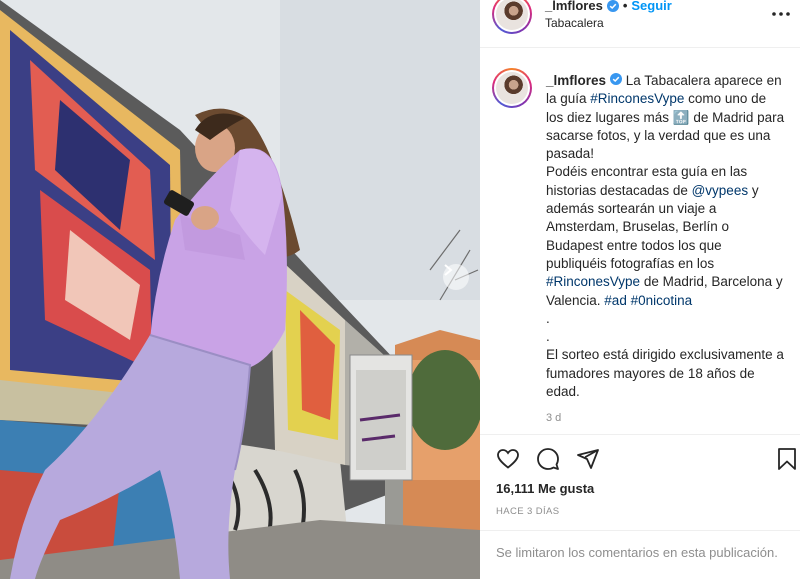 The image size is (800, 579). What do you see at coordinates (576, 80) in the screenshot?
I see `caption-username: _lmflores` at bounding box center [576, 80].